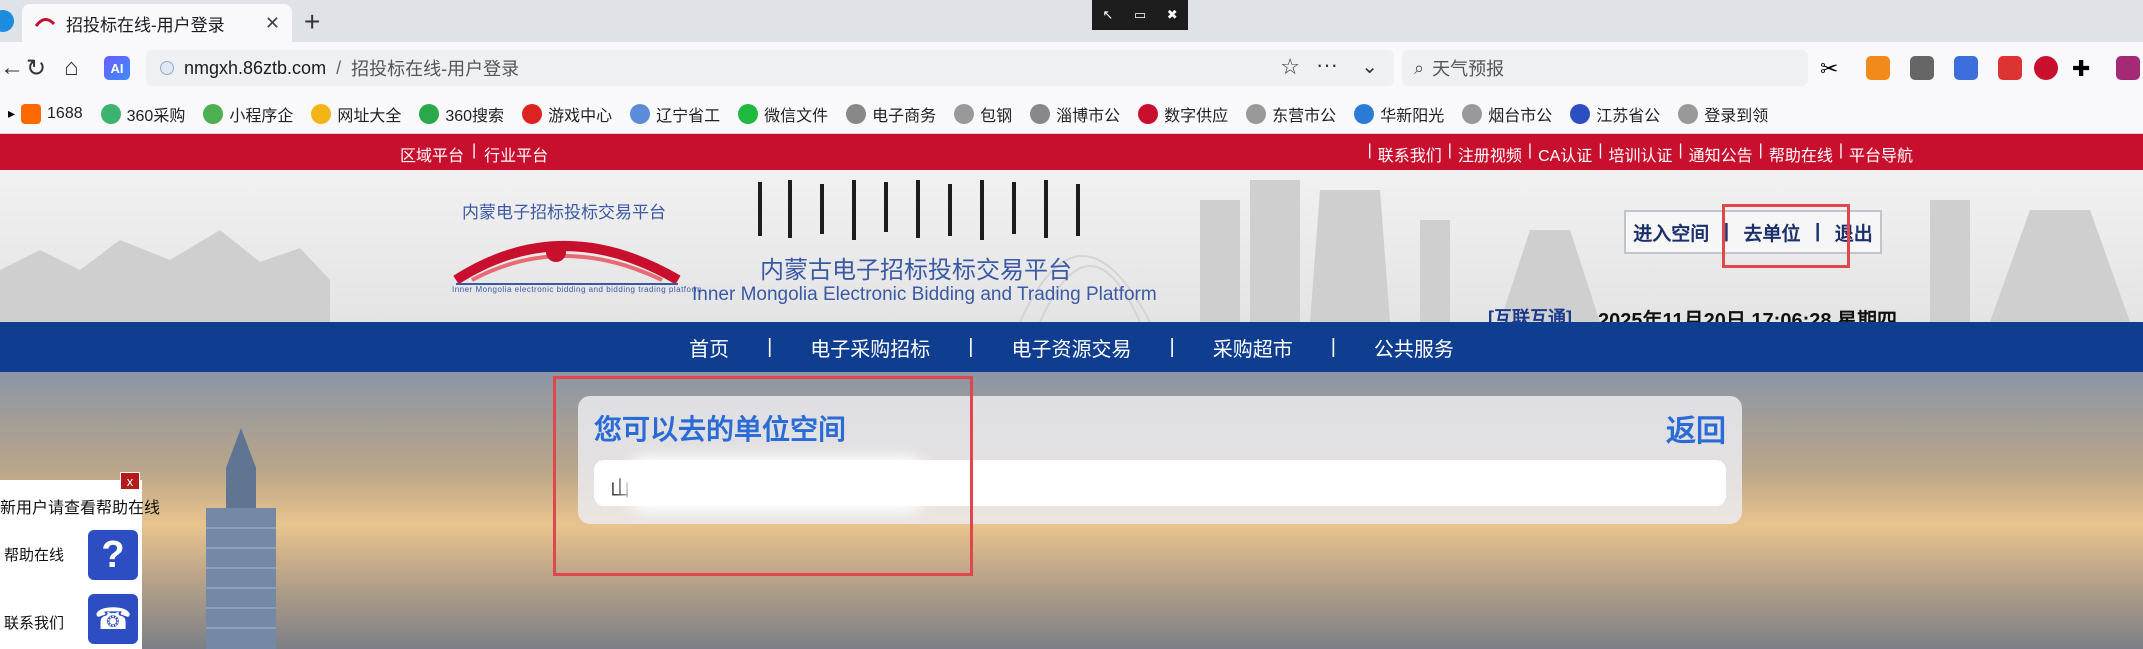  What do you see at coordinates (117, 68) in the screenshot?
I see `ai-icon: AI` at bounding box center [117, 68].